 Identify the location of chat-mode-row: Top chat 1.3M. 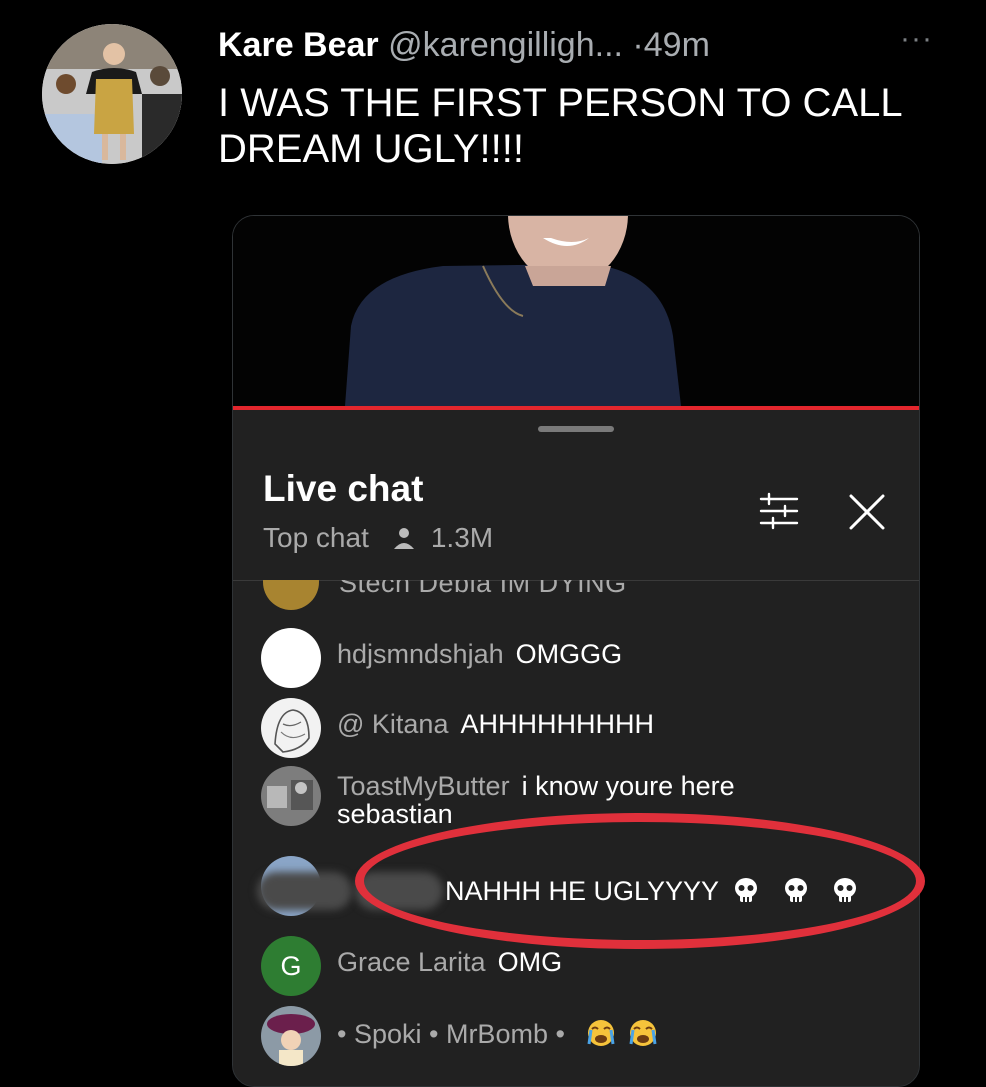
(378, 538).